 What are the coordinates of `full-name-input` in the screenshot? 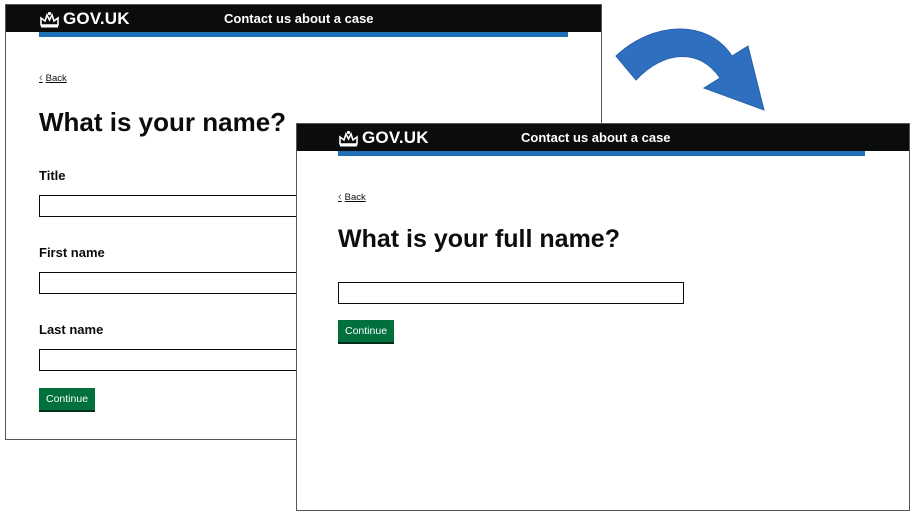 It's located at (511, 293).